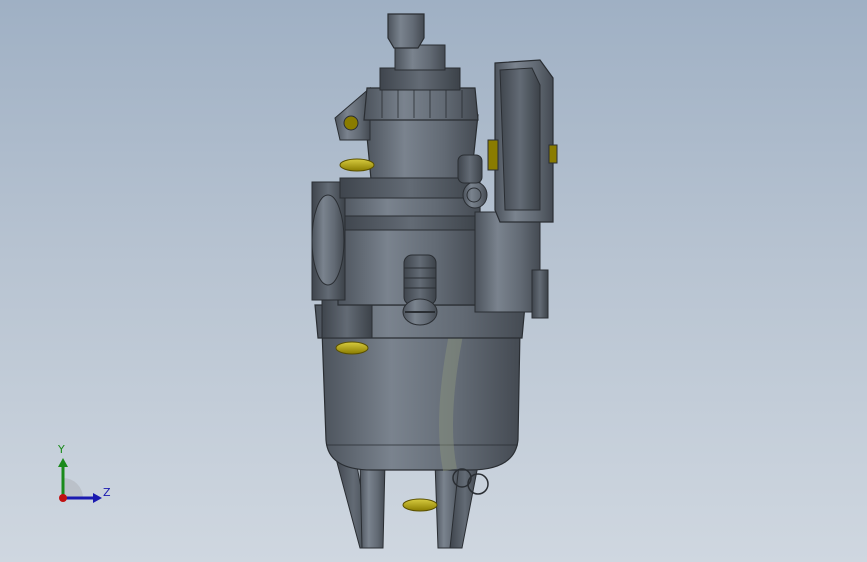  I want to click on top-nipple, so click(406, 31).